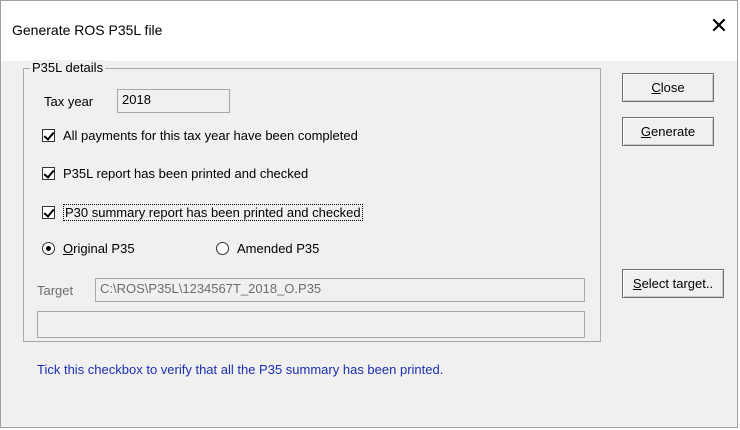  I want to click on select-target-accel-letter: S, so click(637, 283).